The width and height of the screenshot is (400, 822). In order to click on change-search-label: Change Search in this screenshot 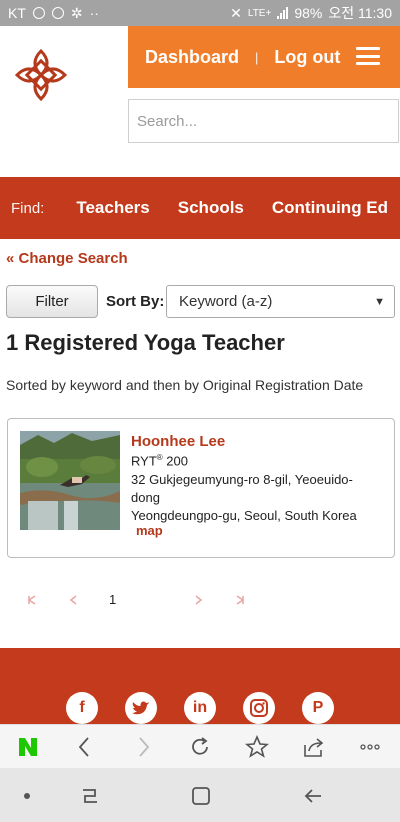, I will do `click(73, 258)`.